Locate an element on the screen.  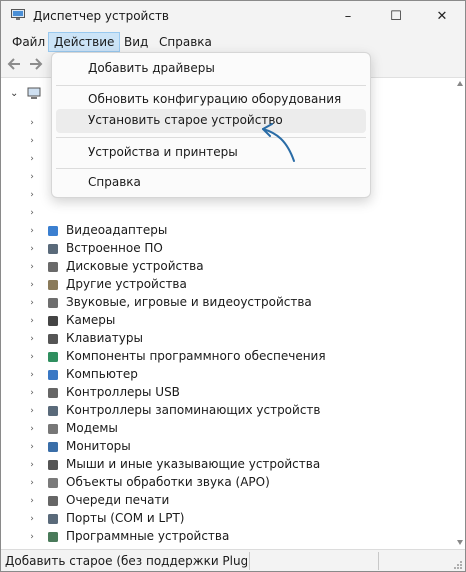
menu-item-label: Устройства и принтеры is located at coordinates (163, 152).